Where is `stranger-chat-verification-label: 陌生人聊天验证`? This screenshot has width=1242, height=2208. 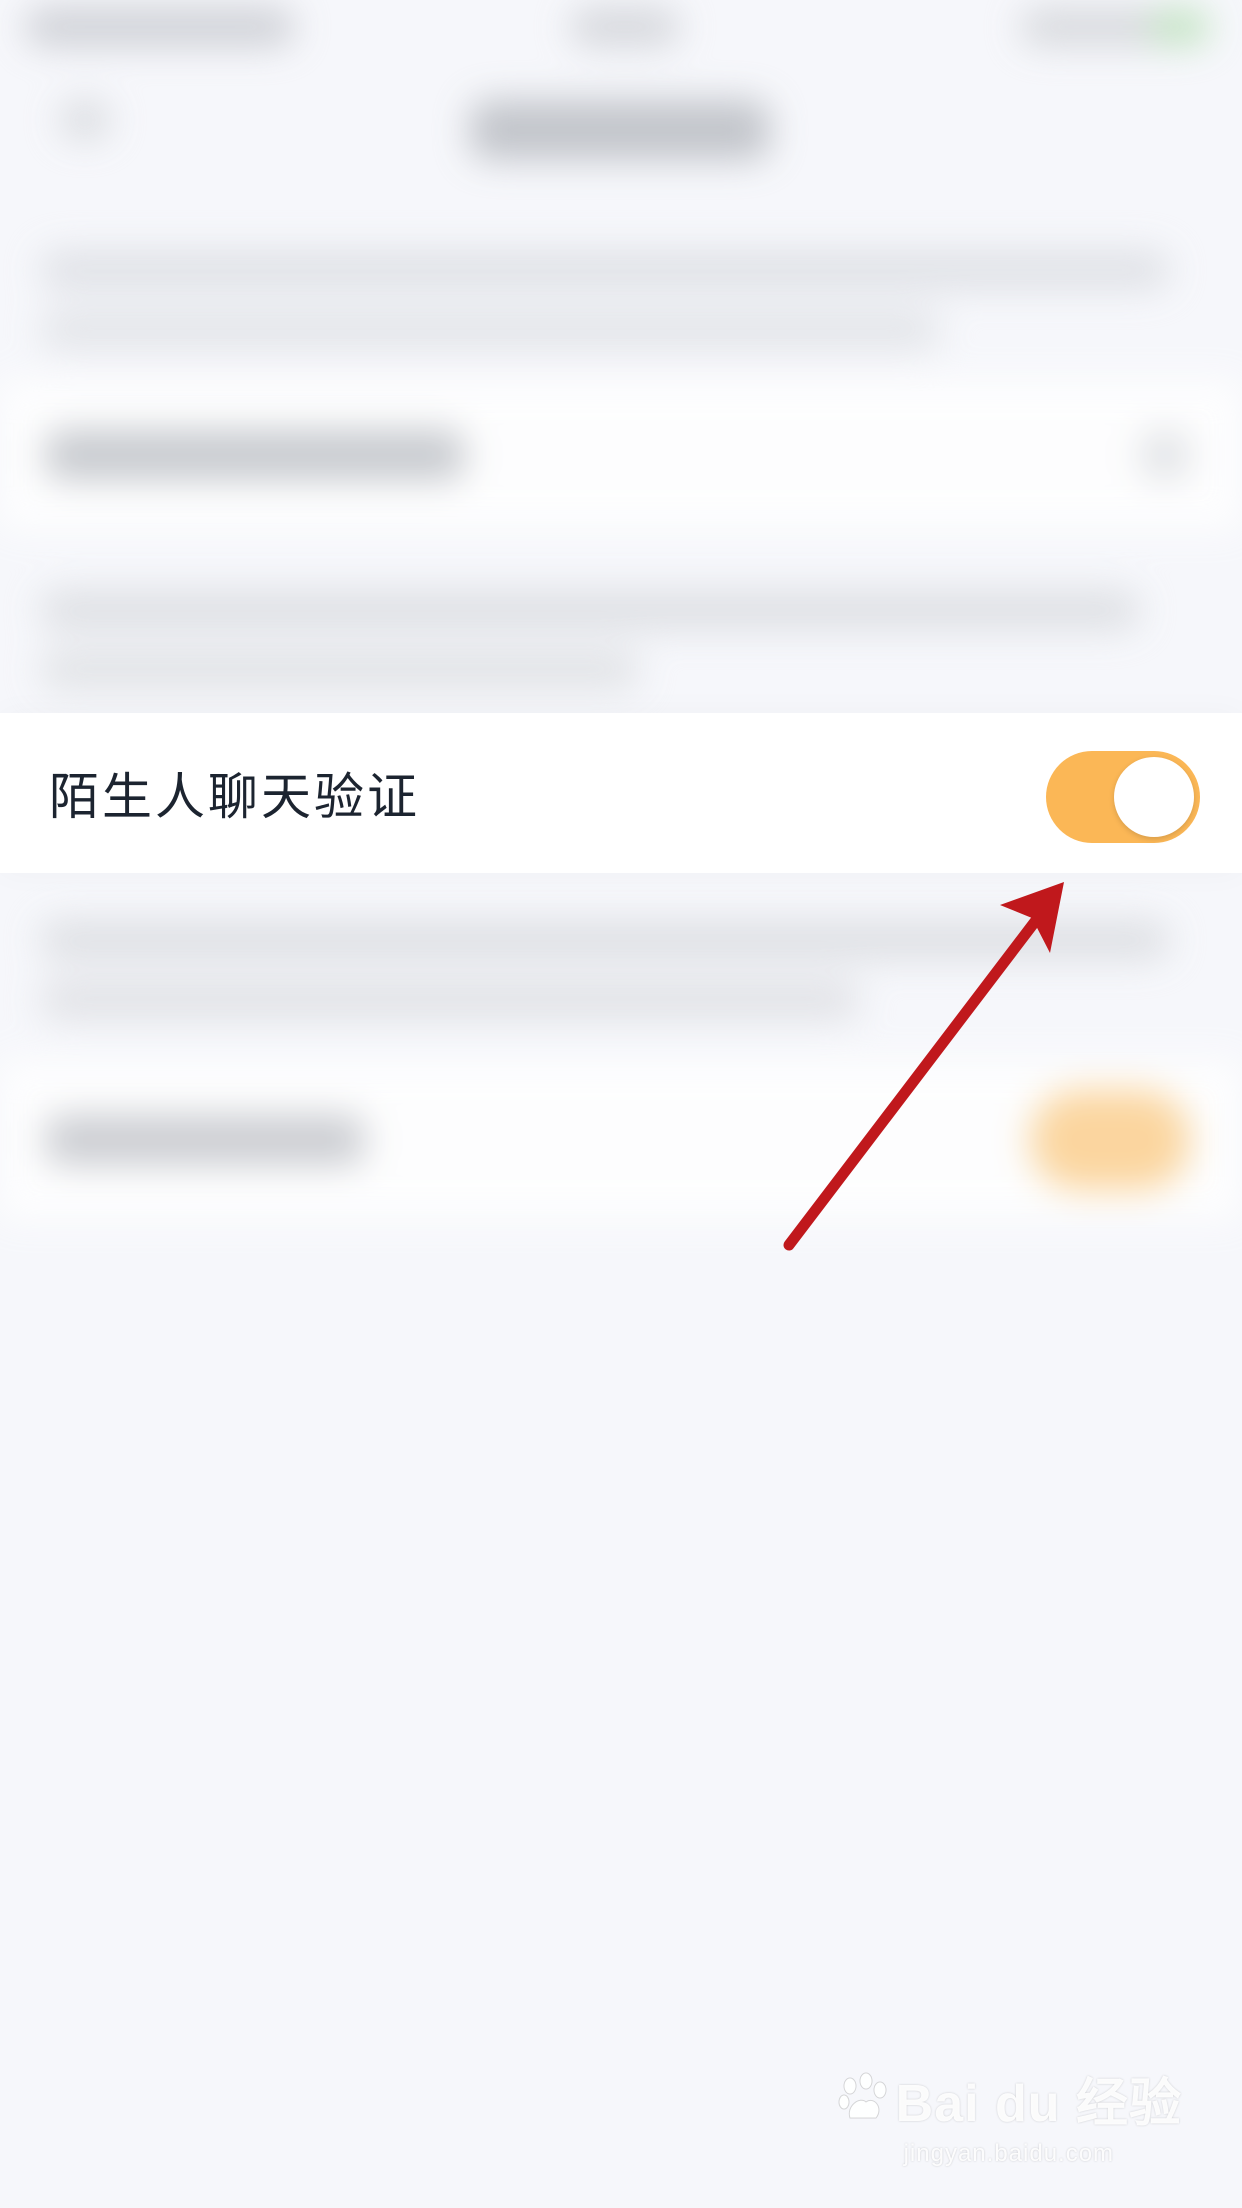 stranger-chat-verification-label: 陌生人聊天验证 is located at coordinates (234, 797).